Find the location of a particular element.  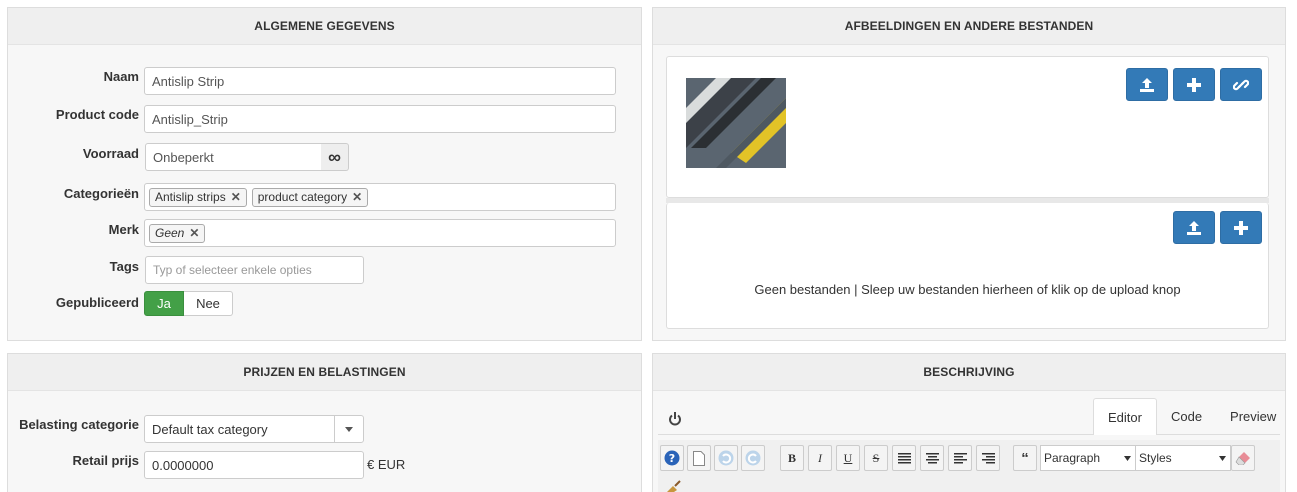

images-box is located at coordinates (967, 127).